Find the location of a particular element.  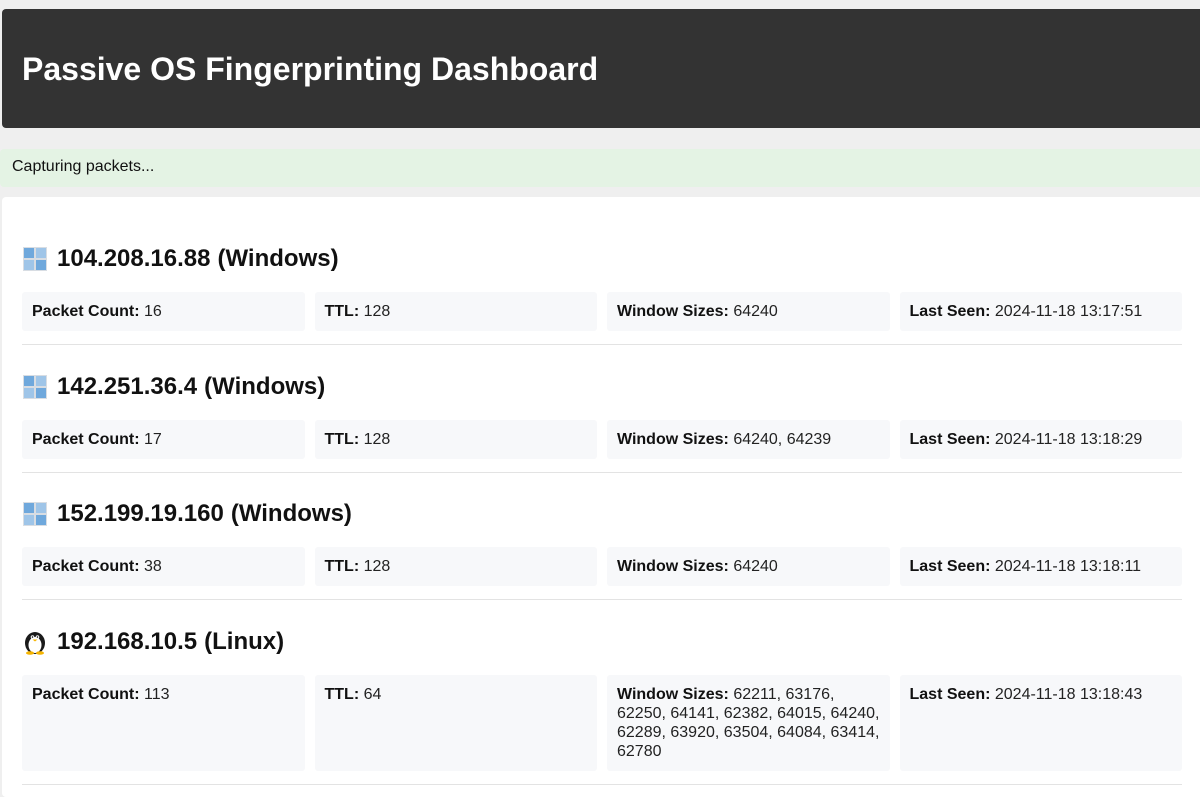

ttl-card: TTL: 64 is located at coordinates (455, 723).